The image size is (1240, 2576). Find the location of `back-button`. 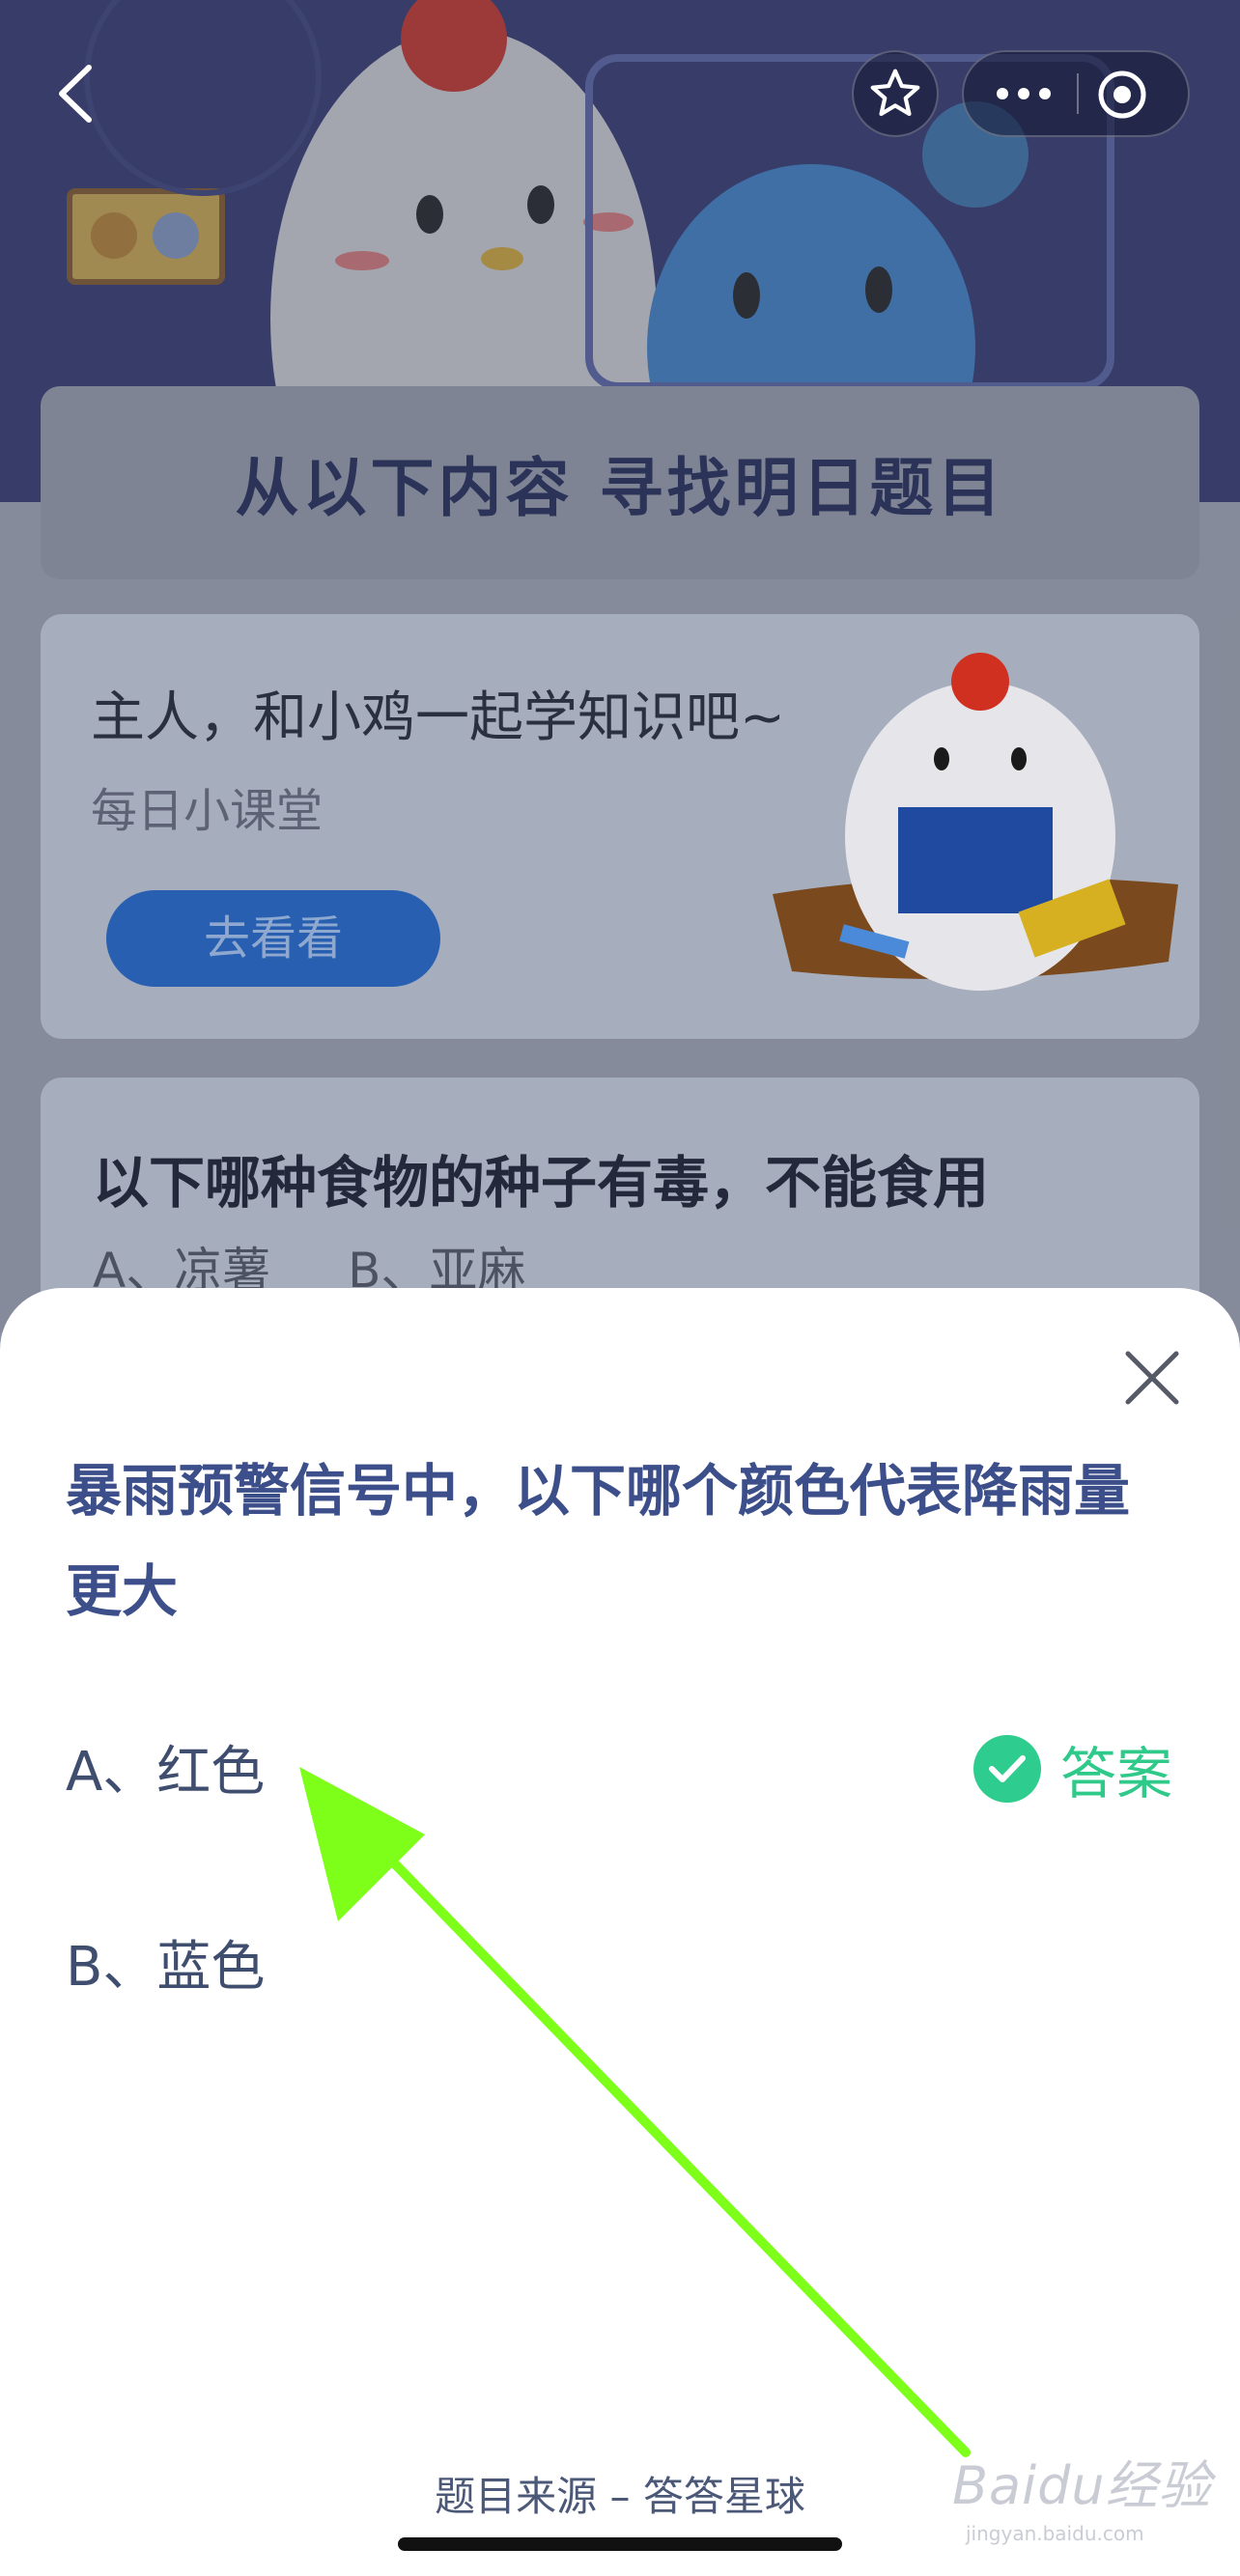

back-button is located at coordinates (77, 94).